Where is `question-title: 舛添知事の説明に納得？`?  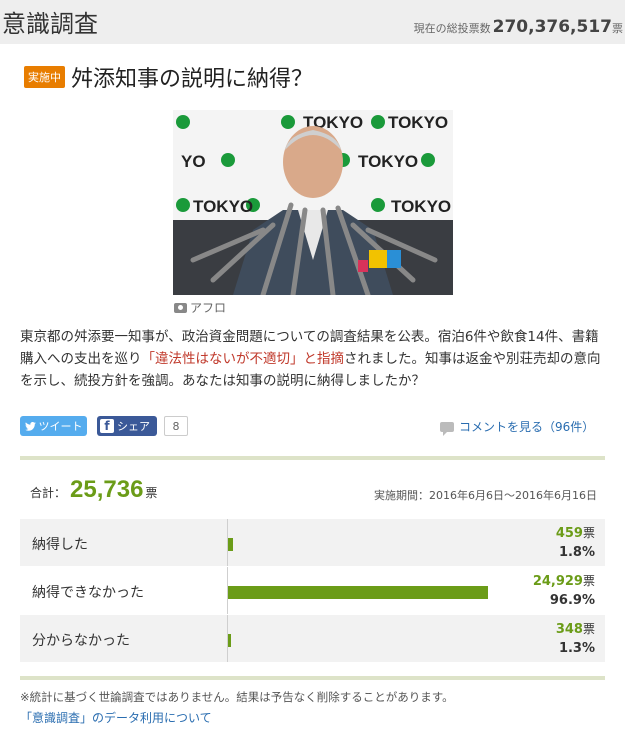 question-title: 舛添知事の説明に納得？ is located at coordinates (192, 79).